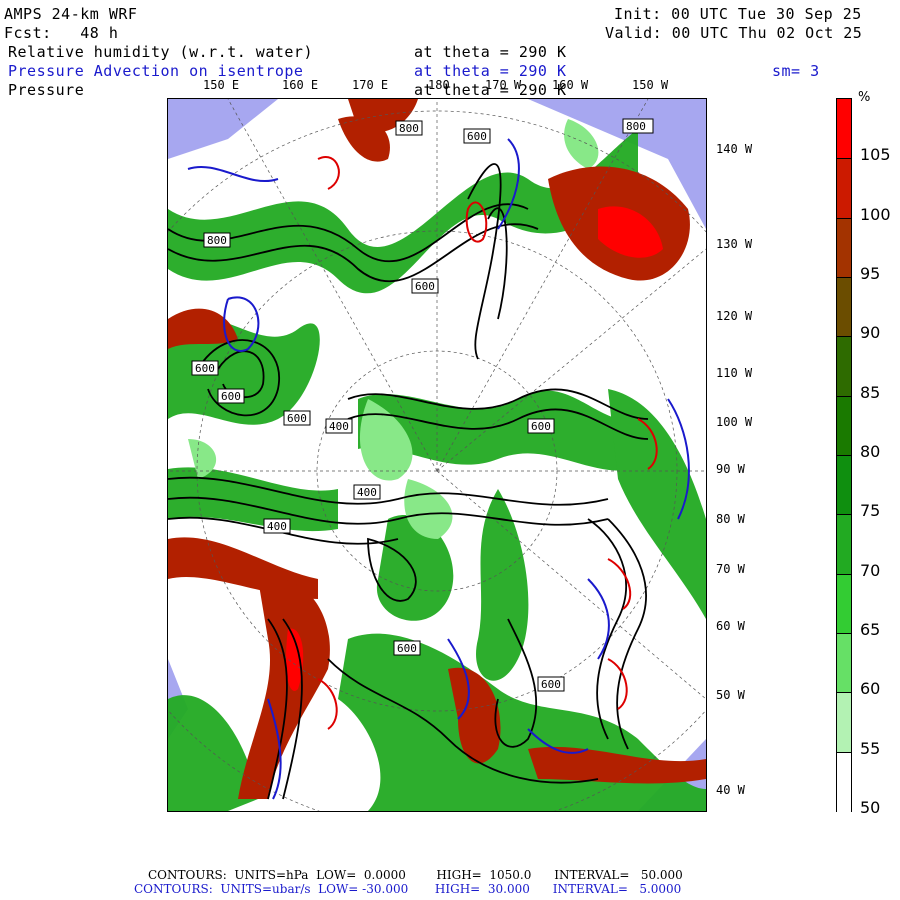 This screenshot has height=900, width=900. I want to click on model-title: AMPS 24-km WRF, so click(71, 14).